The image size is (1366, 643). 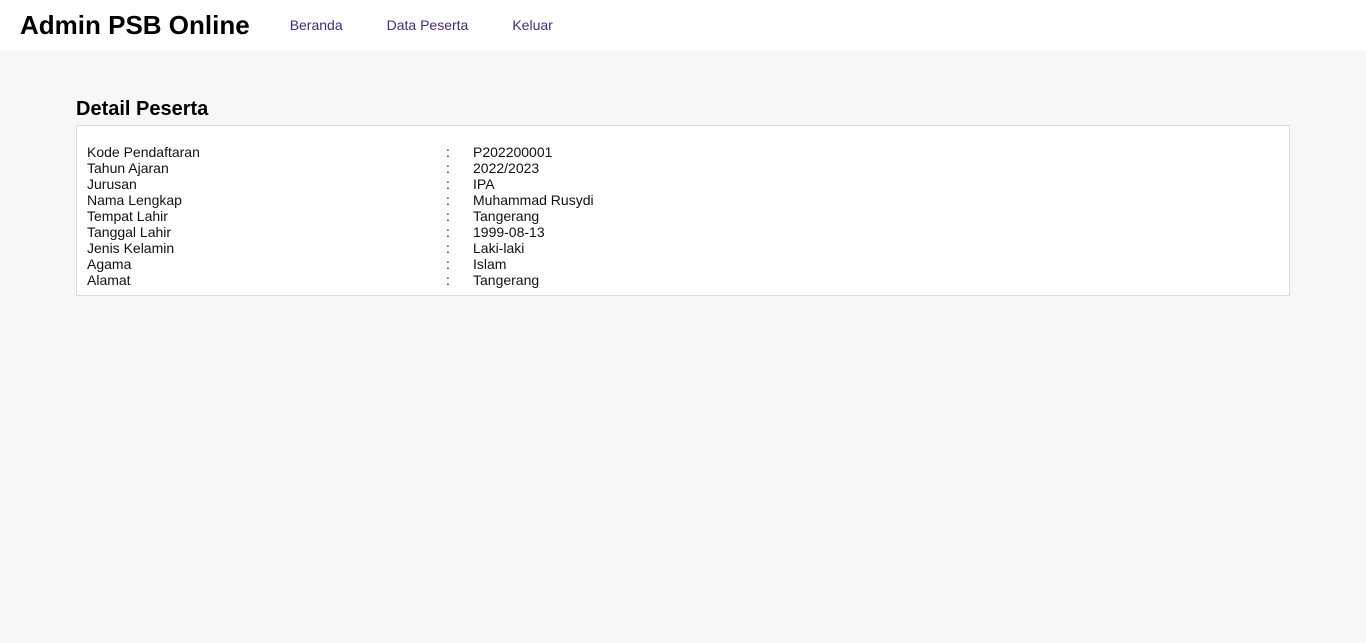 What do you see at coordinates (129, 232) in the screenshot?
I see `field-label: Tanggal Lahir` at bounding box center [129, 232].